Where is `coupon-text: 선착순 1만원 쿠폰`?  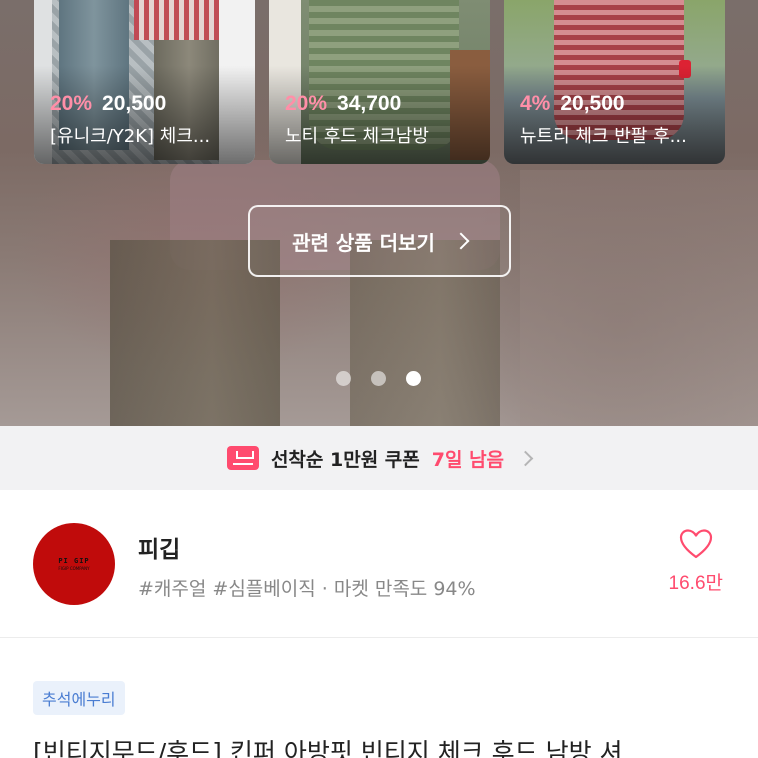 coupon-text: 선착순 1만원 쿠폰 is located at coordinates (345, 459).